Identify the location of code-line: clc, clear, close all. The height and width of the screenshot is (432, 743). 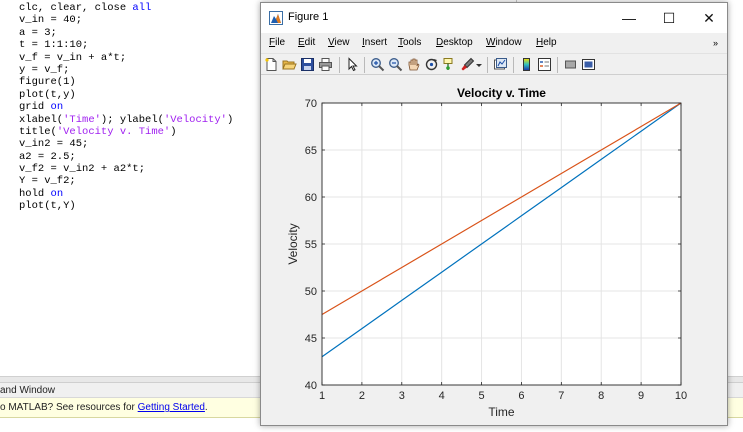
(126, 8).